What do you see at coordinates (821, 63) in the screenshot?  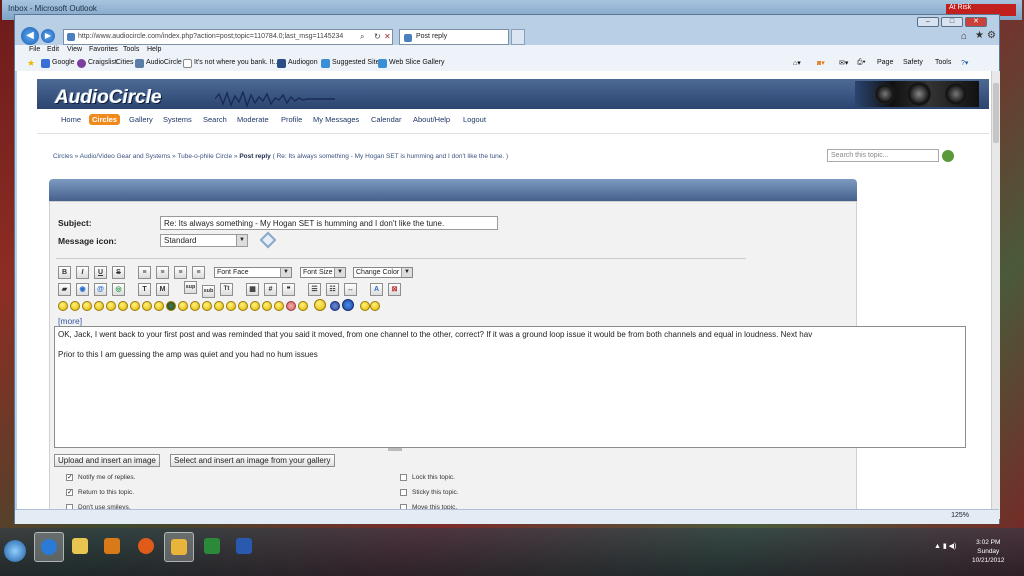 I see `feeds-icon: ◙▾` at bounding box center [821, 63].